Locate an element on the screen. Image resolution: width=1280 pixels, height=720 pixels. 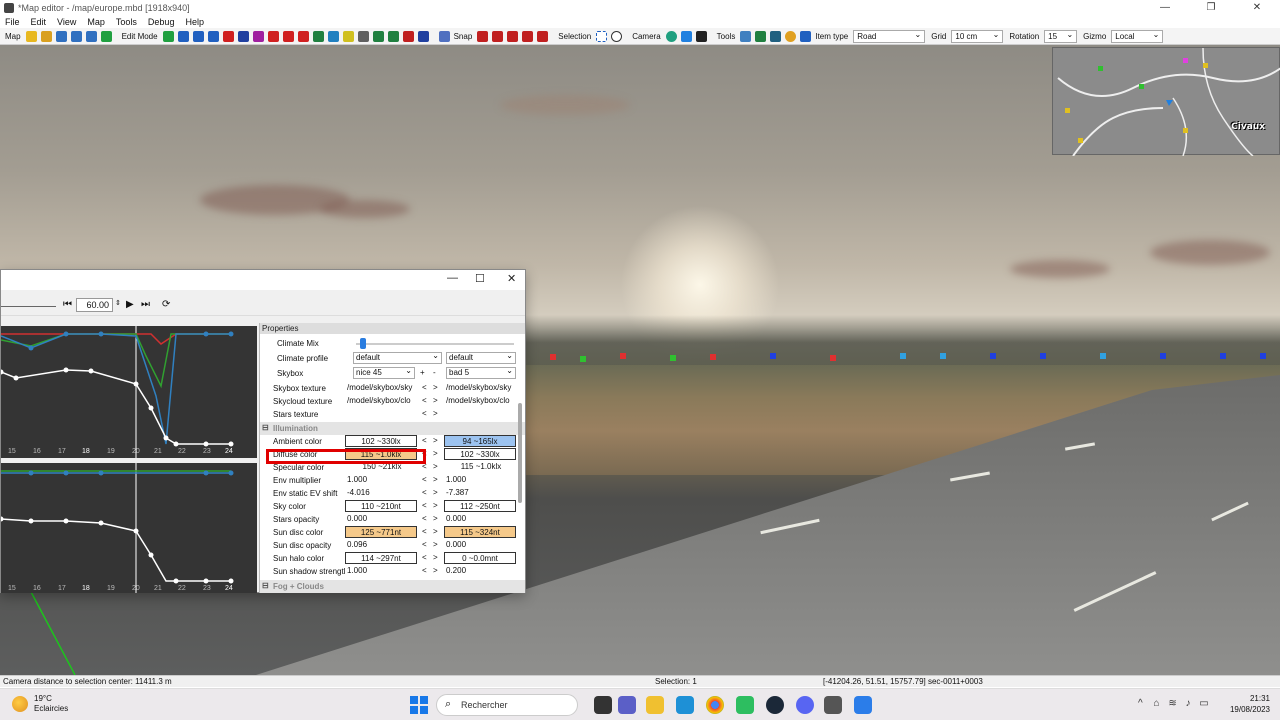
battery-icon: ▭ is located at coordinates (1203, 703).